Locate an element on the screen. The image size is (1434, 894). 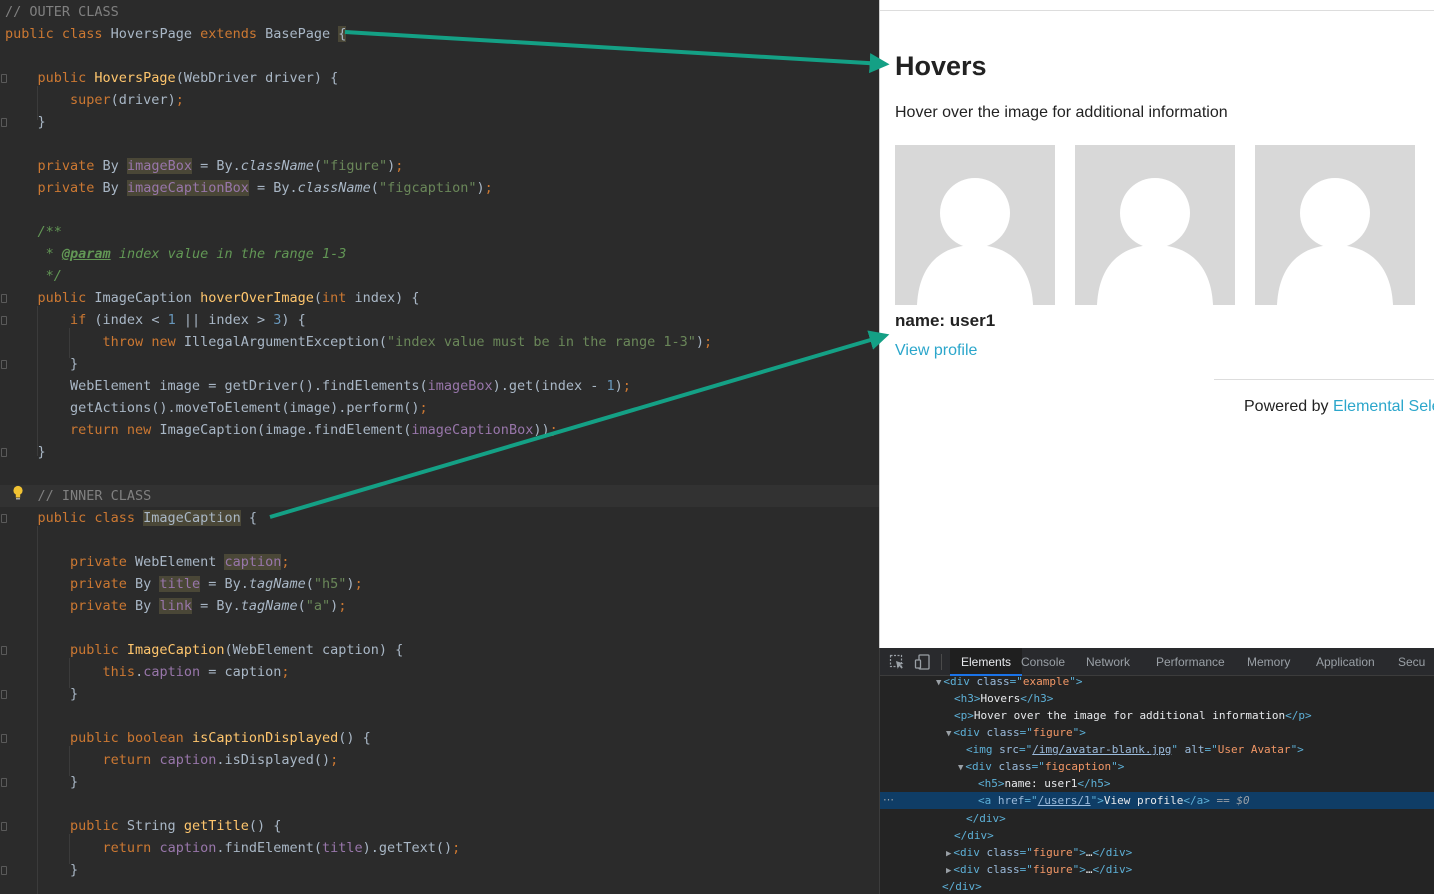
code-line: public boolean isCaptionDisplayed() { is located at coordinates (188, 738).